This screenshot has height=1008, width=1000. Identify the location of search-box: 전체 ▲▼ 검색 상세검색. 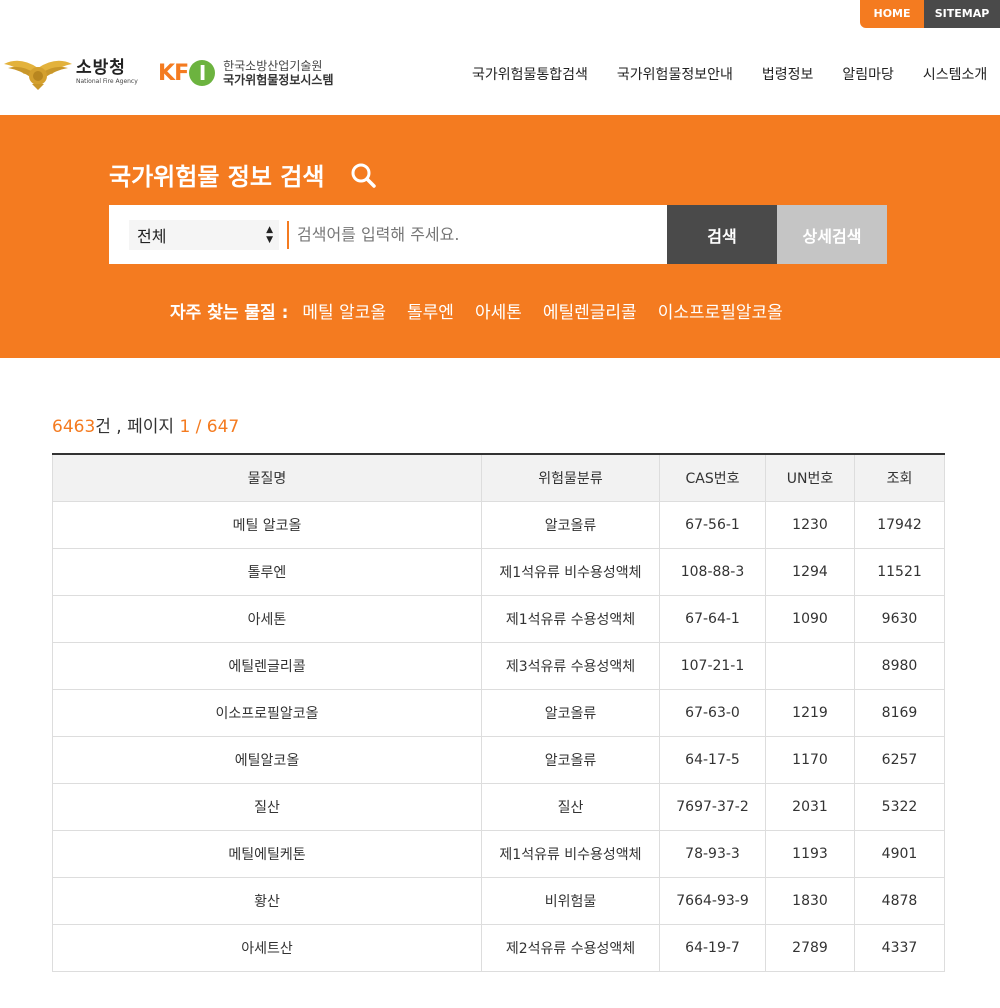
(498, 234).